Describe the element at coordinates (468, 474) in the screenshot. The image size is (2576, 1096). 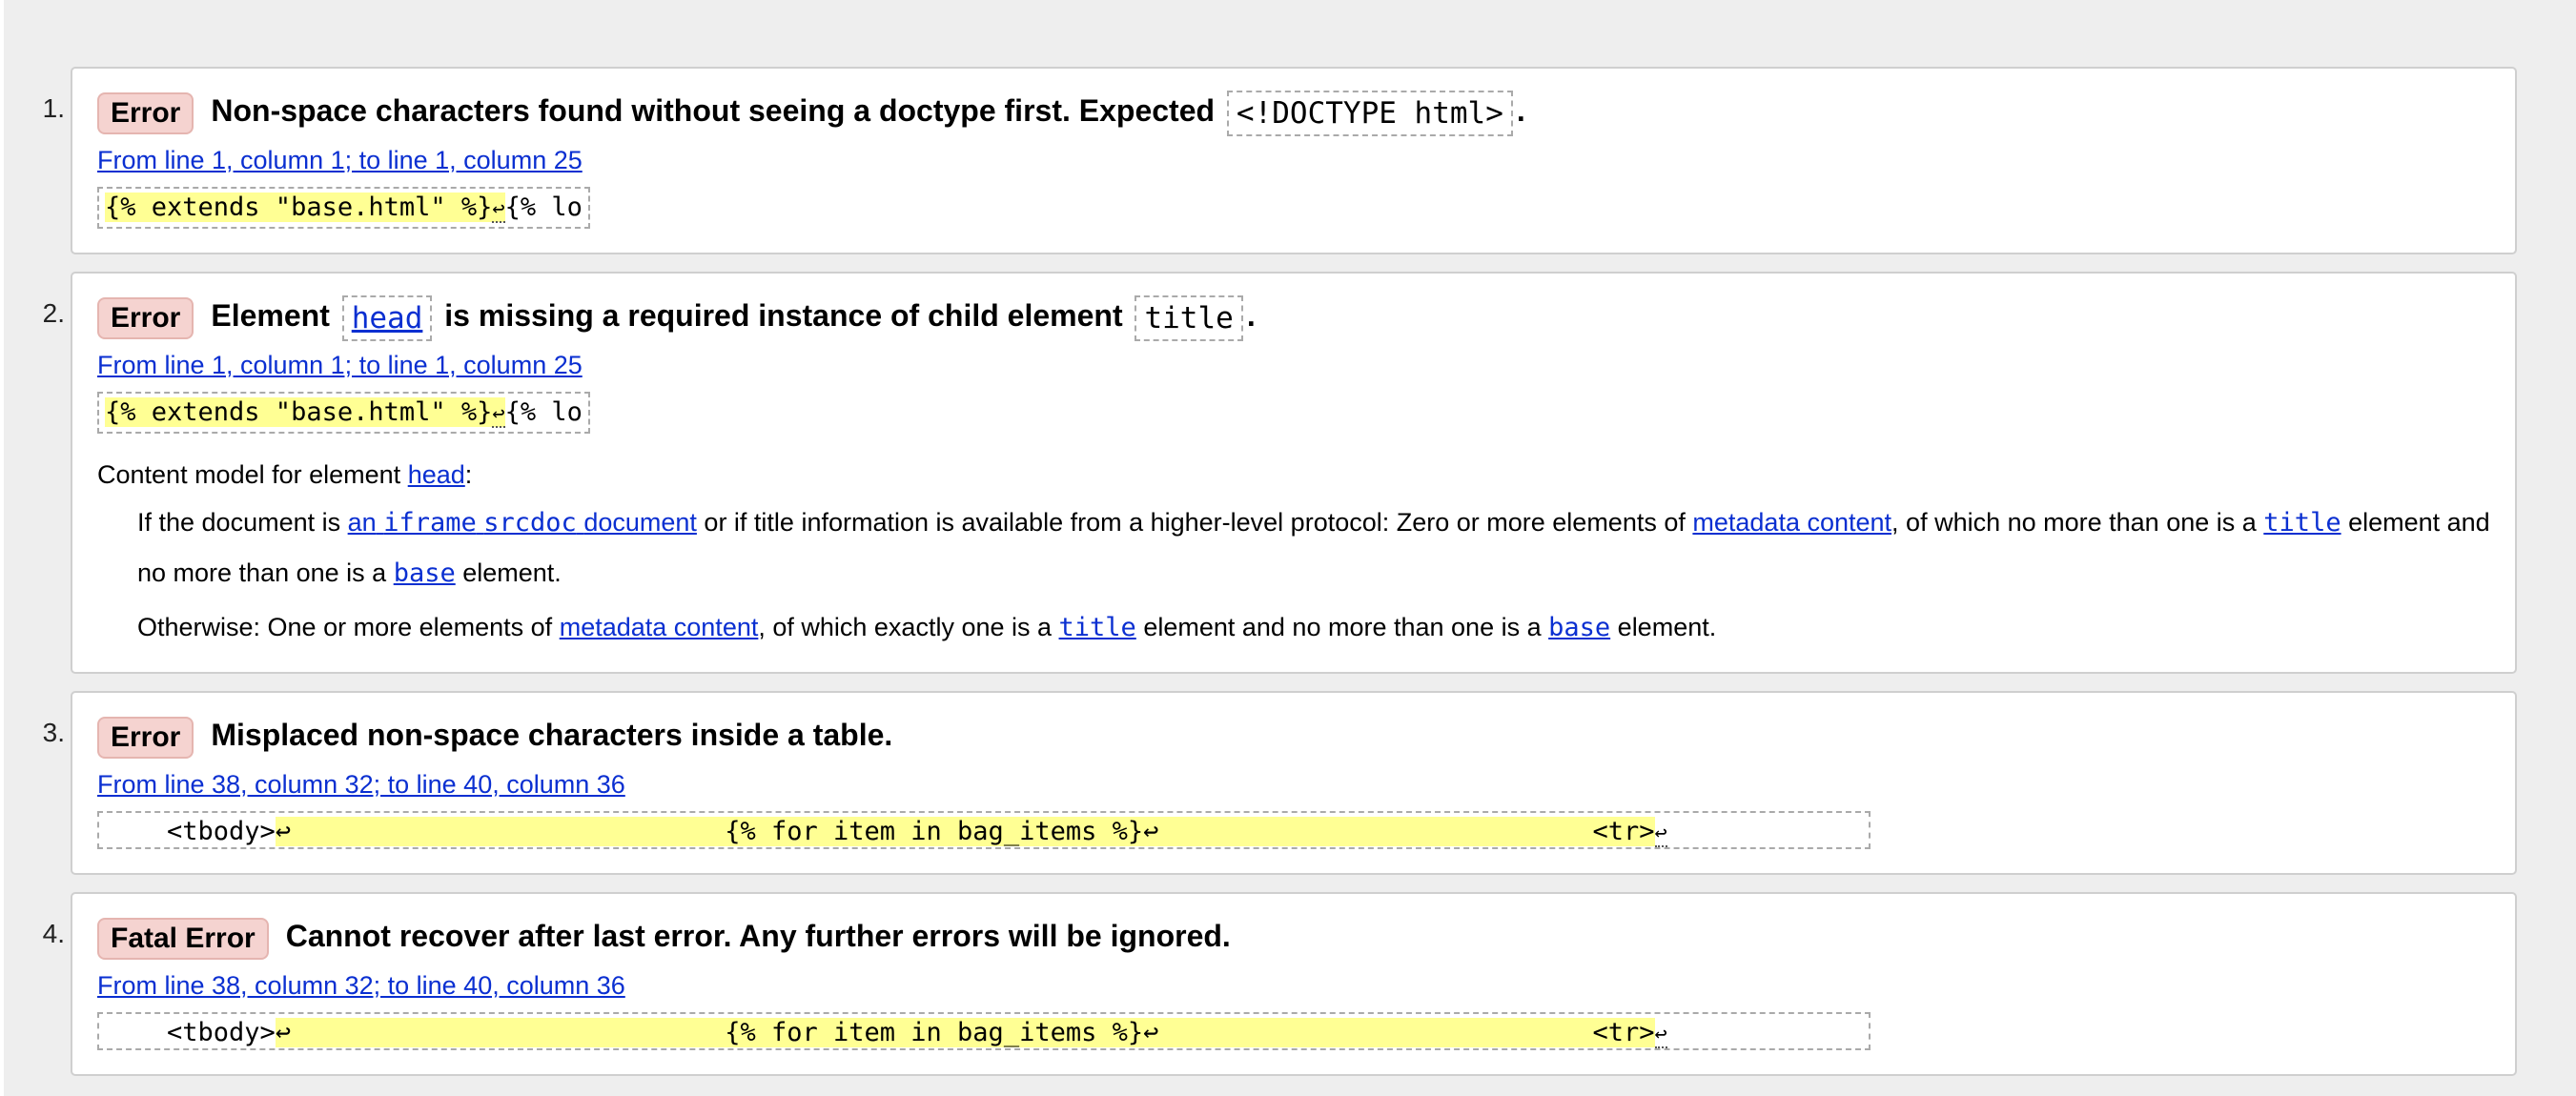
I see `content-model-colon: :` at that location.